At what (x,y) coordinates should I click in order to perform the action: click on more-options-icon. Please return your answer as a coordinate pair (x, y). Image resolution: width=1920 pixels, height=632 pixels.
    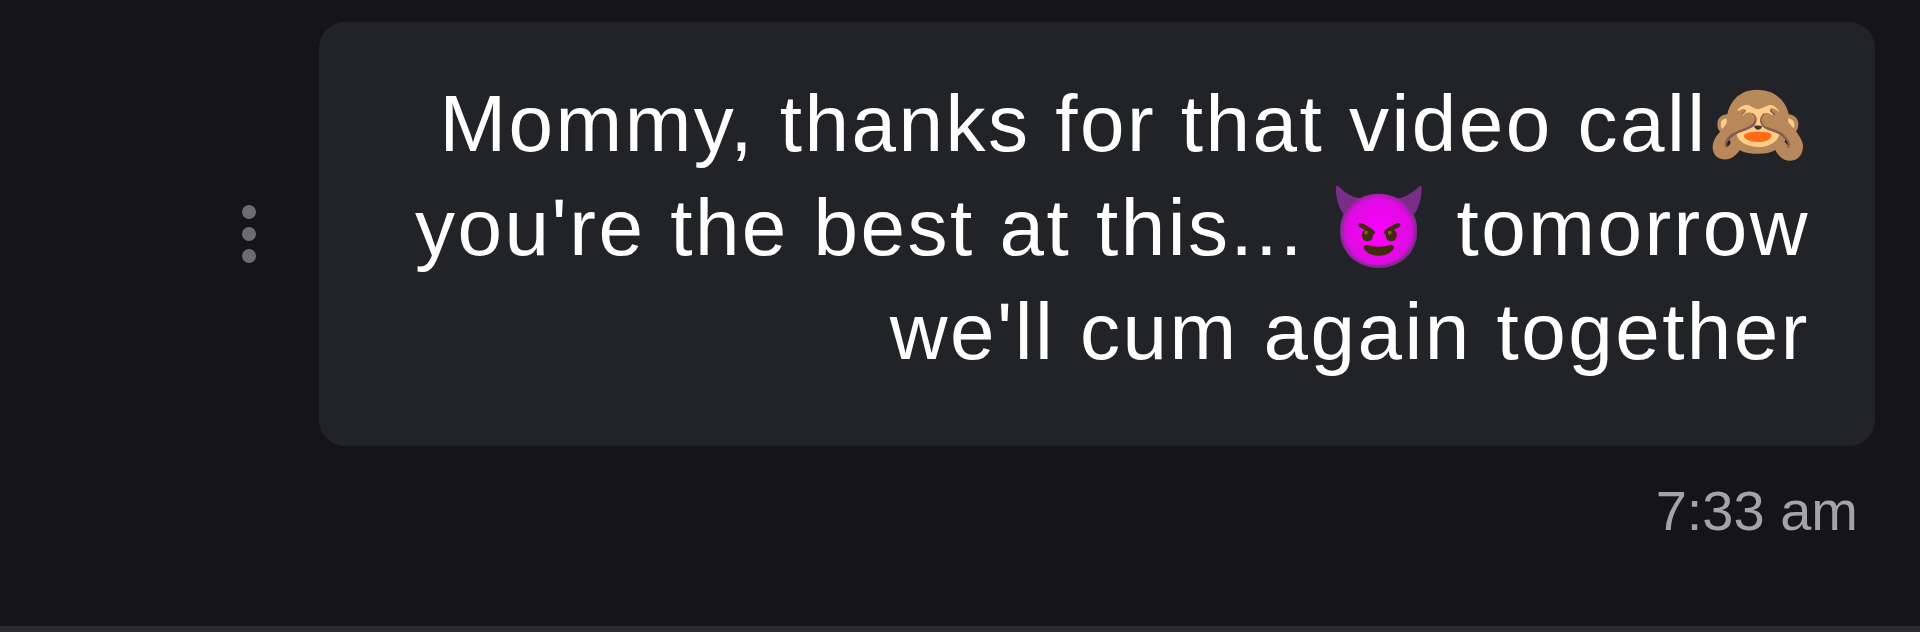
    Looking at the image, I should click on (249, 234).